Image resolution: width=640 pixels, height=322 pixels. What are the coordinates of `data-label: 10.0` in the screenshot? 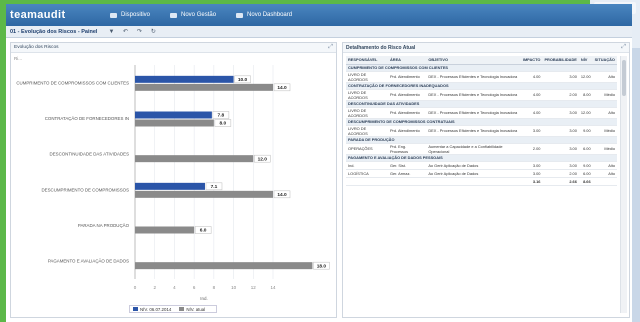 It's located at (243, 80).